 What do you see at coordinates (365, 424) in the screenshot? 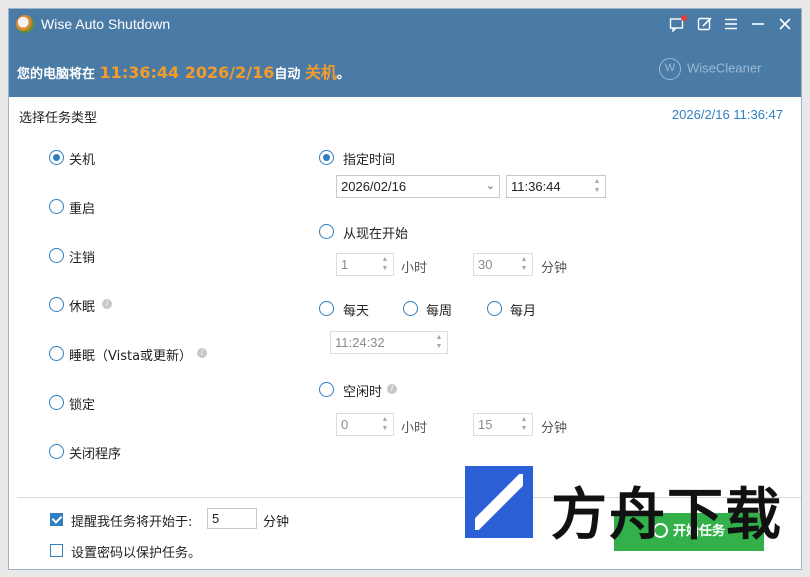
I see `idle-hours-input: 0 ▲ ▼` at bounding box center [365, 424].